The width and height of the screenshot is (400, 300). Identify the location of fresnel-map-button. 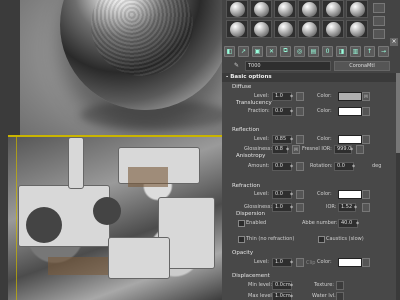
(360, 149).